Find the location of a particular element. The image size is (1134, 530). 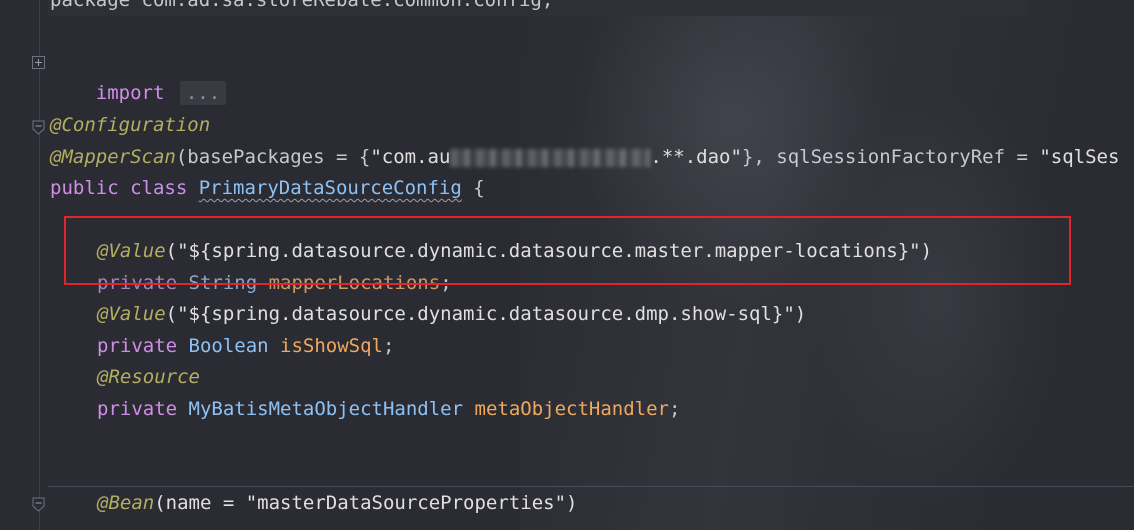

public-class-keyword: public class is located at coordinates (124, 188).